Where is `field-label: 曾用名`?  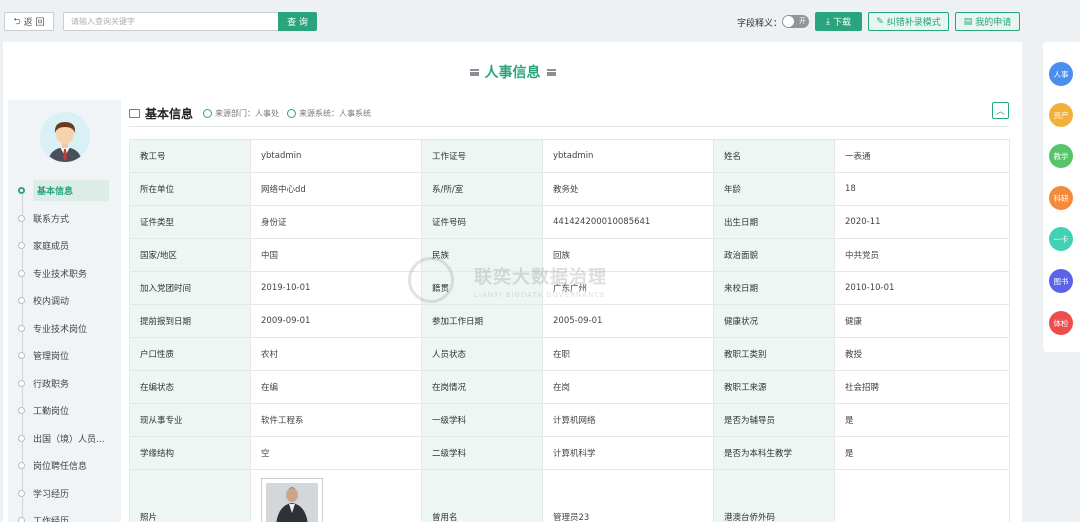 field-label: 曾用名 is located at coordinates (482, 495).